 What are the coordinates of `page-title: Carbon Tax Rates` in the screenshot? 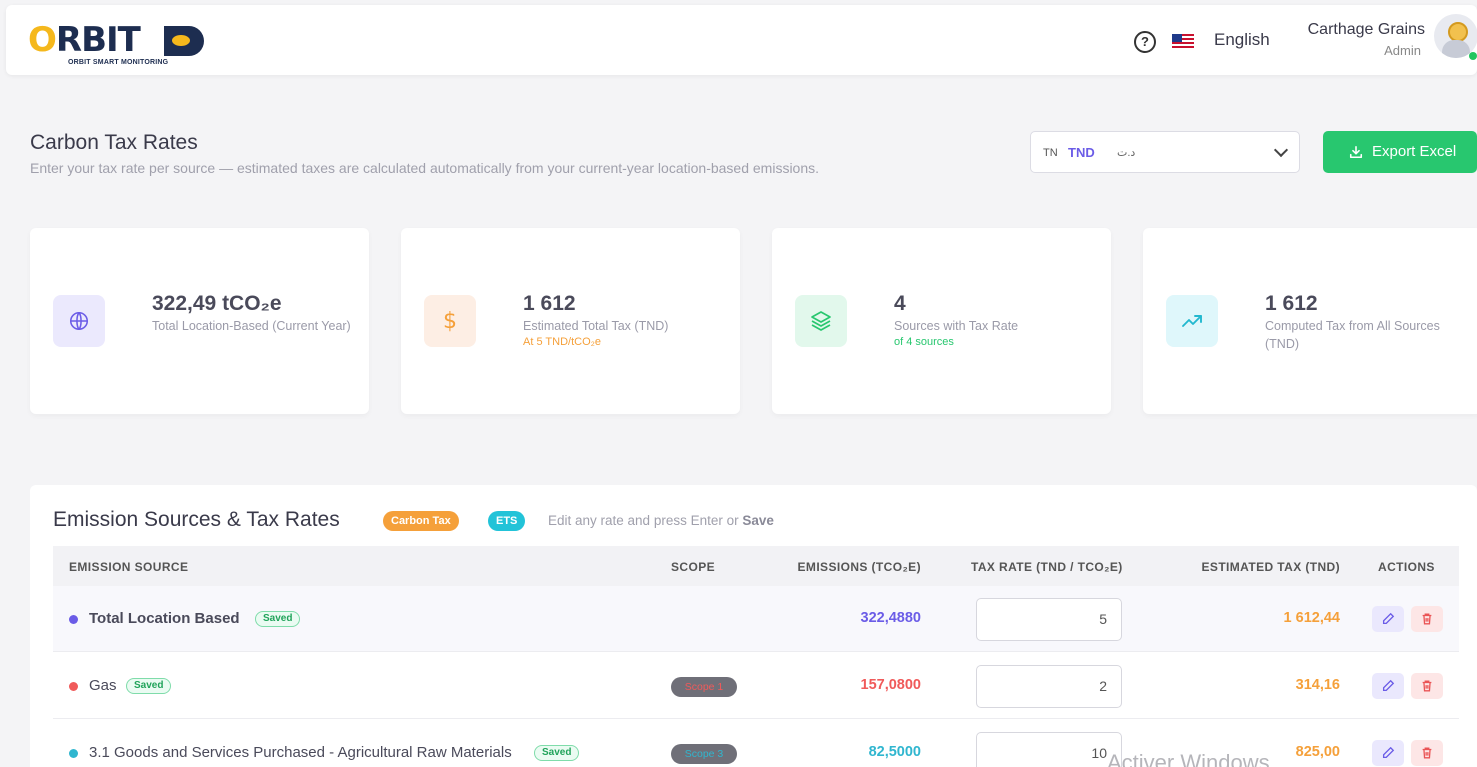 It's located at (114, 142).